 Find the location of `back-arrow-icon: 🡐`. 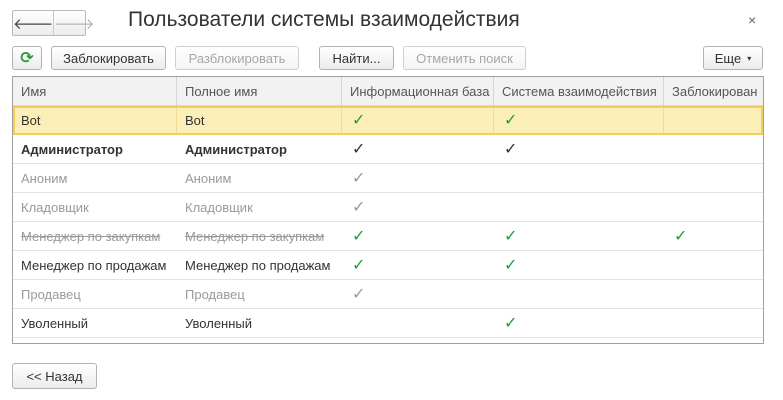

back-arrow-icon: 🡐 is located at coordinates (34, 23).